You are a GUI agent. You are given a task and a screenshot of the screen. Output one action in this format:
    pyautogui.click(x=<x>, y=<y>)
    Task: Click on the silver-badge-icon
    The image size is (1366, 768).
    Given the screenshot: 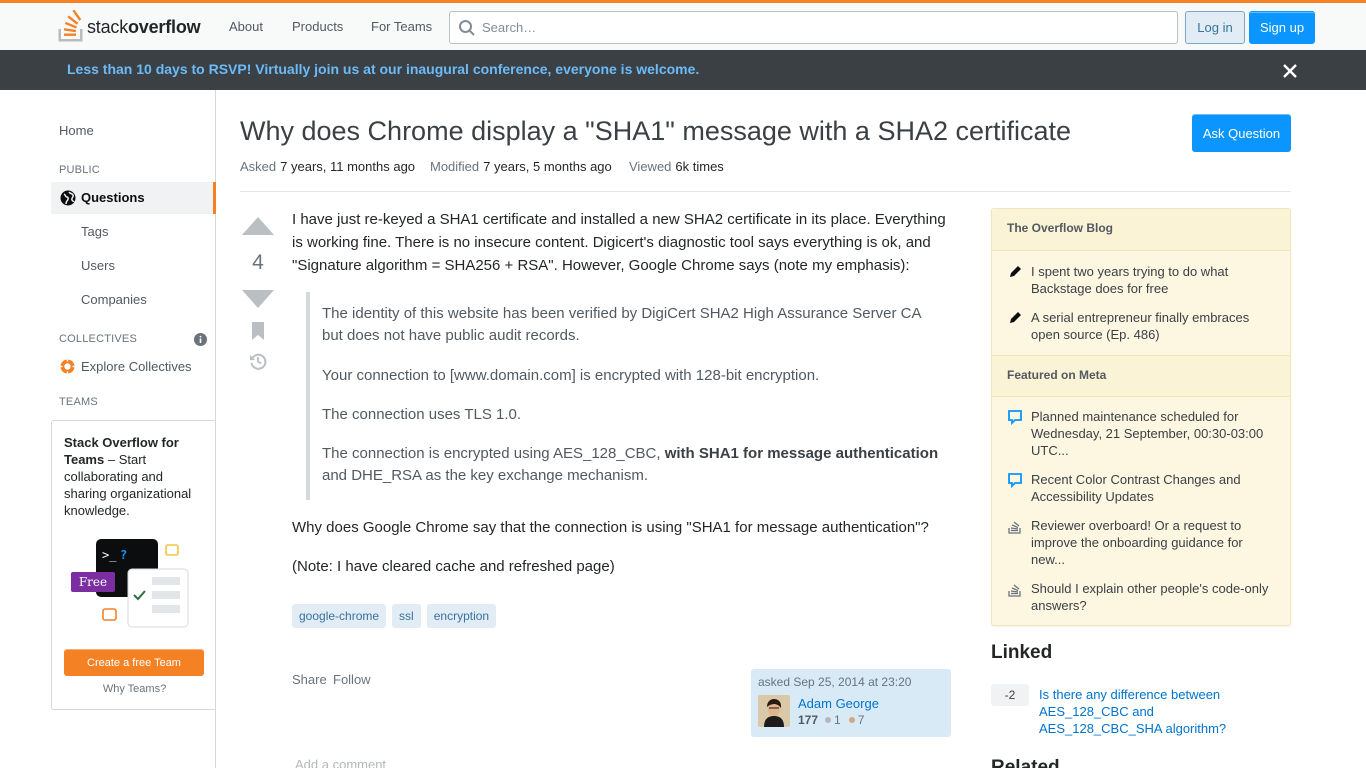 What is the action you would take?
    pyautogui.click(x=828, y=720)
    